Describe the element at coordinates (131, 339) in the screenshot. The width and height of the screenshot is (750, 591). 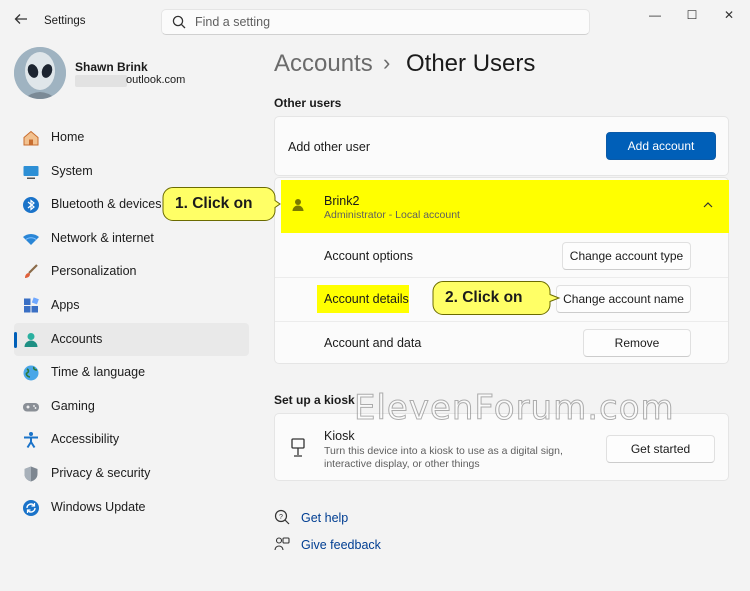
I see `sidebar-item-accounts: Accounts` at that location.